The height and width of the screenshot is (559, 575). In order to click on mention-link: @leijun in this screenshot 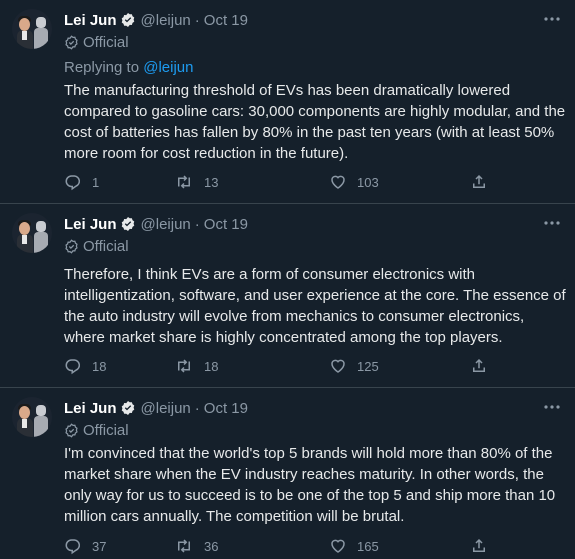, I will do `click(168, 67)`.